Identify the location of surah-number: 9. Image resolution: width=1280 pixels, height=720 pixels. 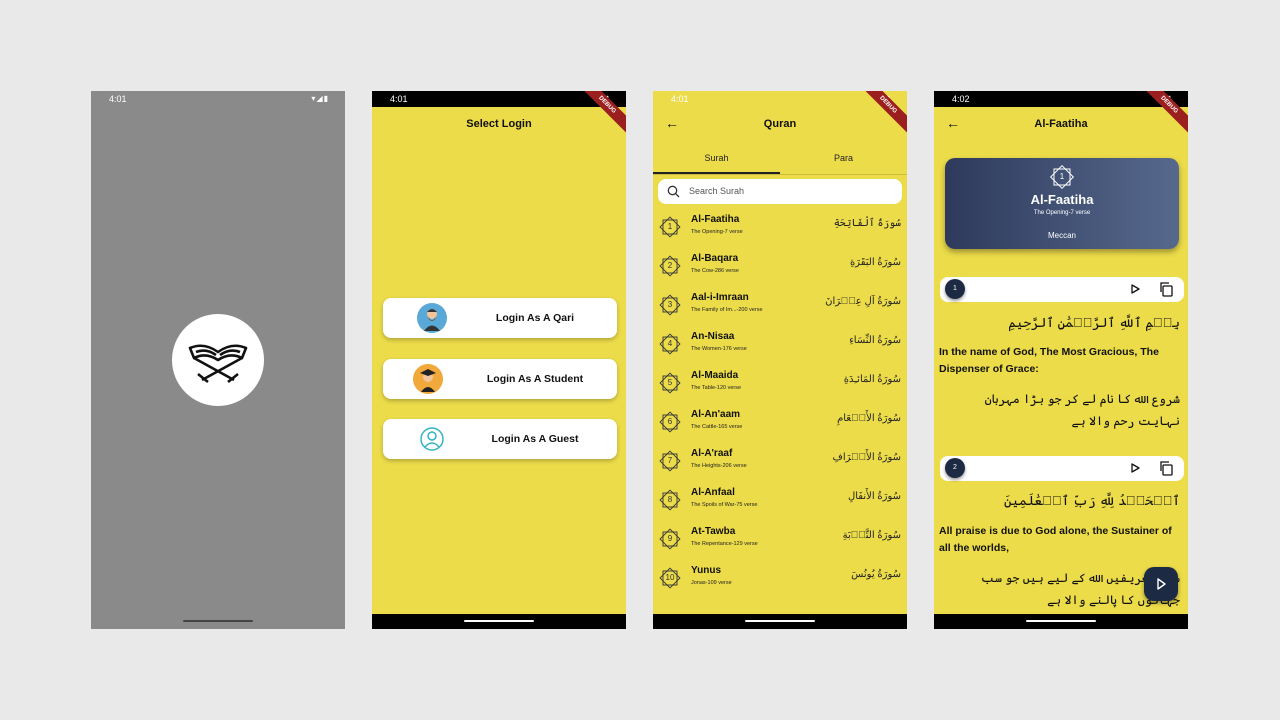
(670, 538).